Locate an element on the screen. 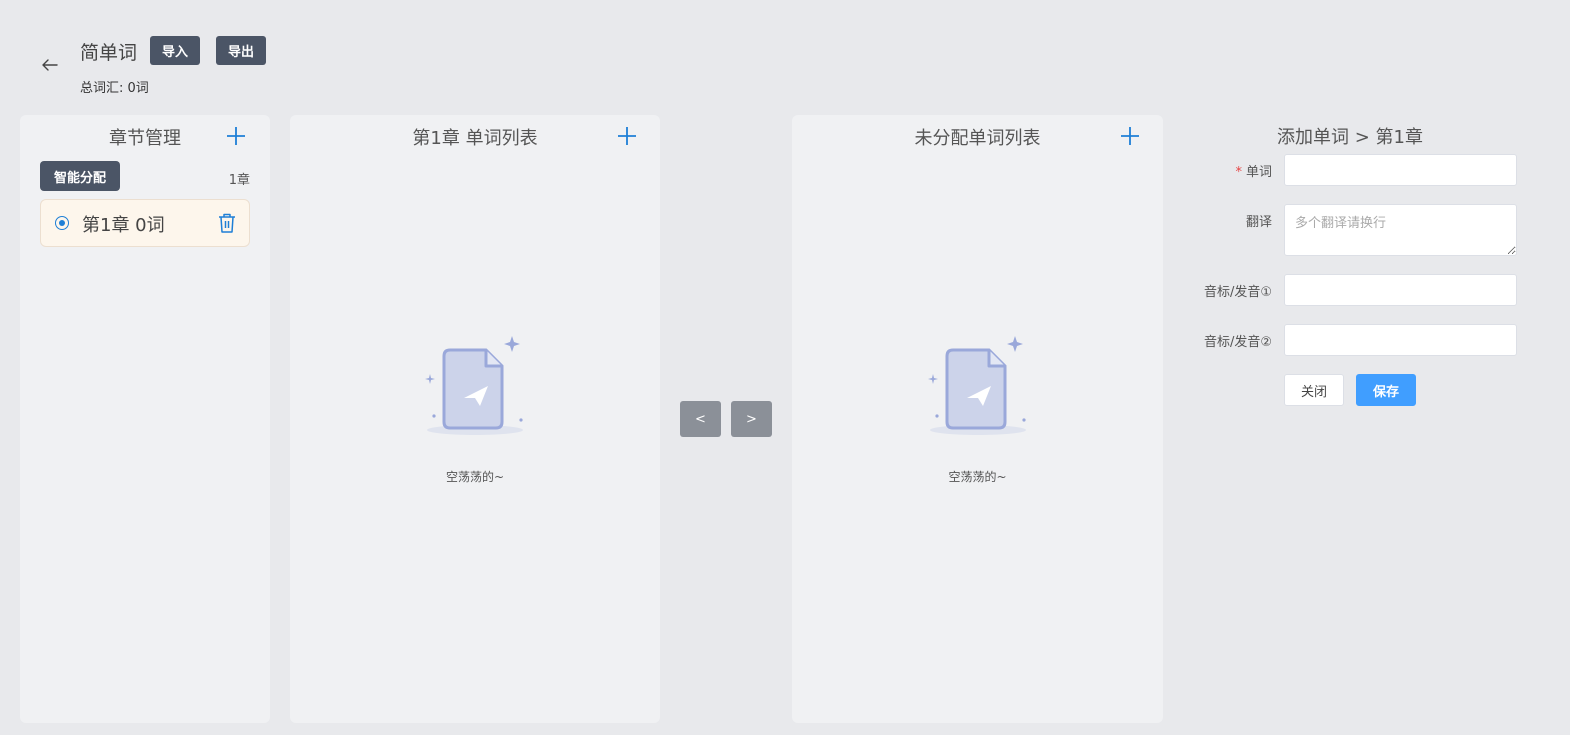 This screenshot has height=735, width=1570. chapter-management-panel: 章节管理 智能分配 1章 第1章 0词 is located at coordinates (145, 419).